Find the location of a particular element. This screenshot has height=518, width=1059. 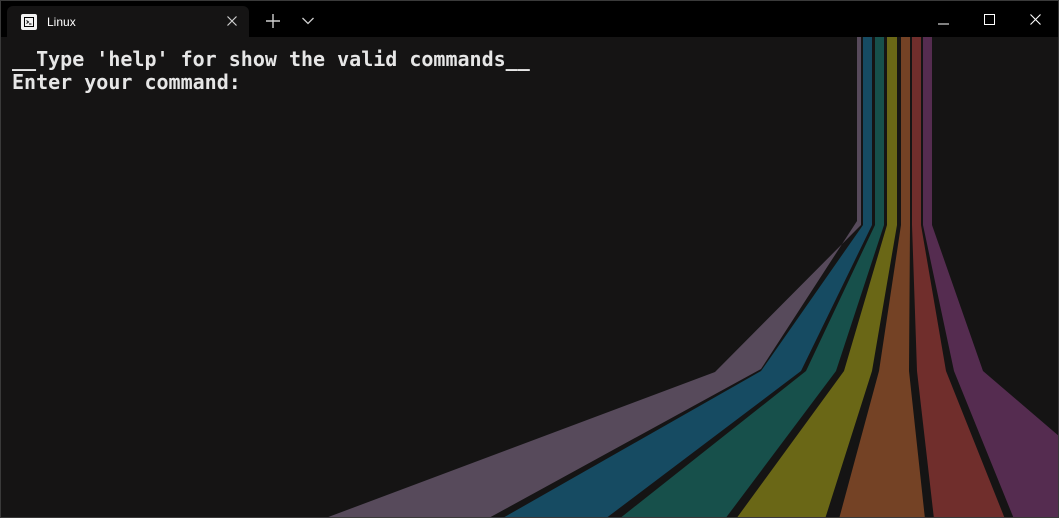

maximize-button is located at coordinates (989, 19).